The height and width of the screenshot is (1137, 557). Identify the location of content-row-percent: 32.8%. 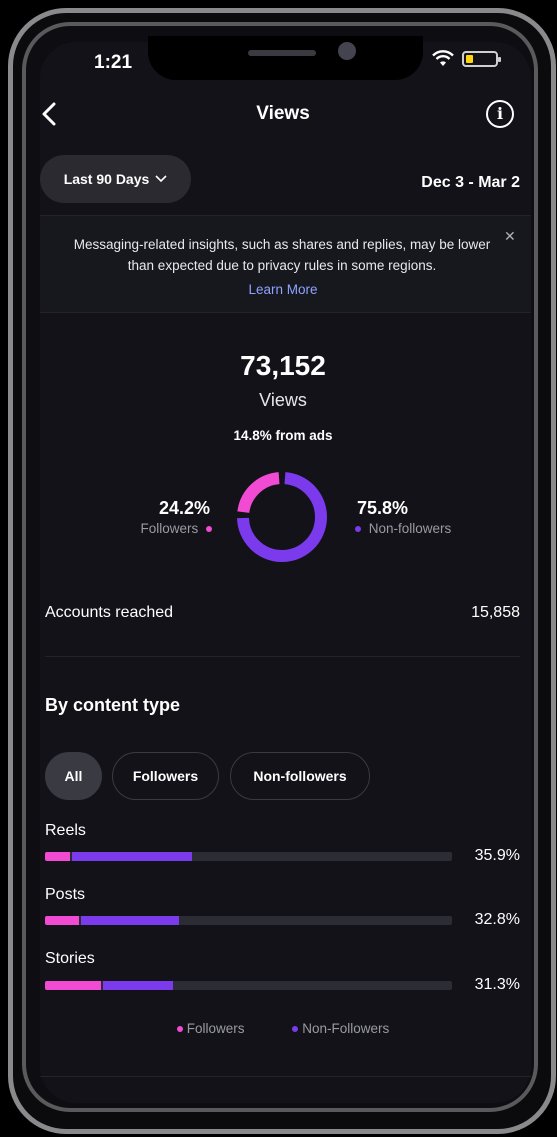
(497, 919).